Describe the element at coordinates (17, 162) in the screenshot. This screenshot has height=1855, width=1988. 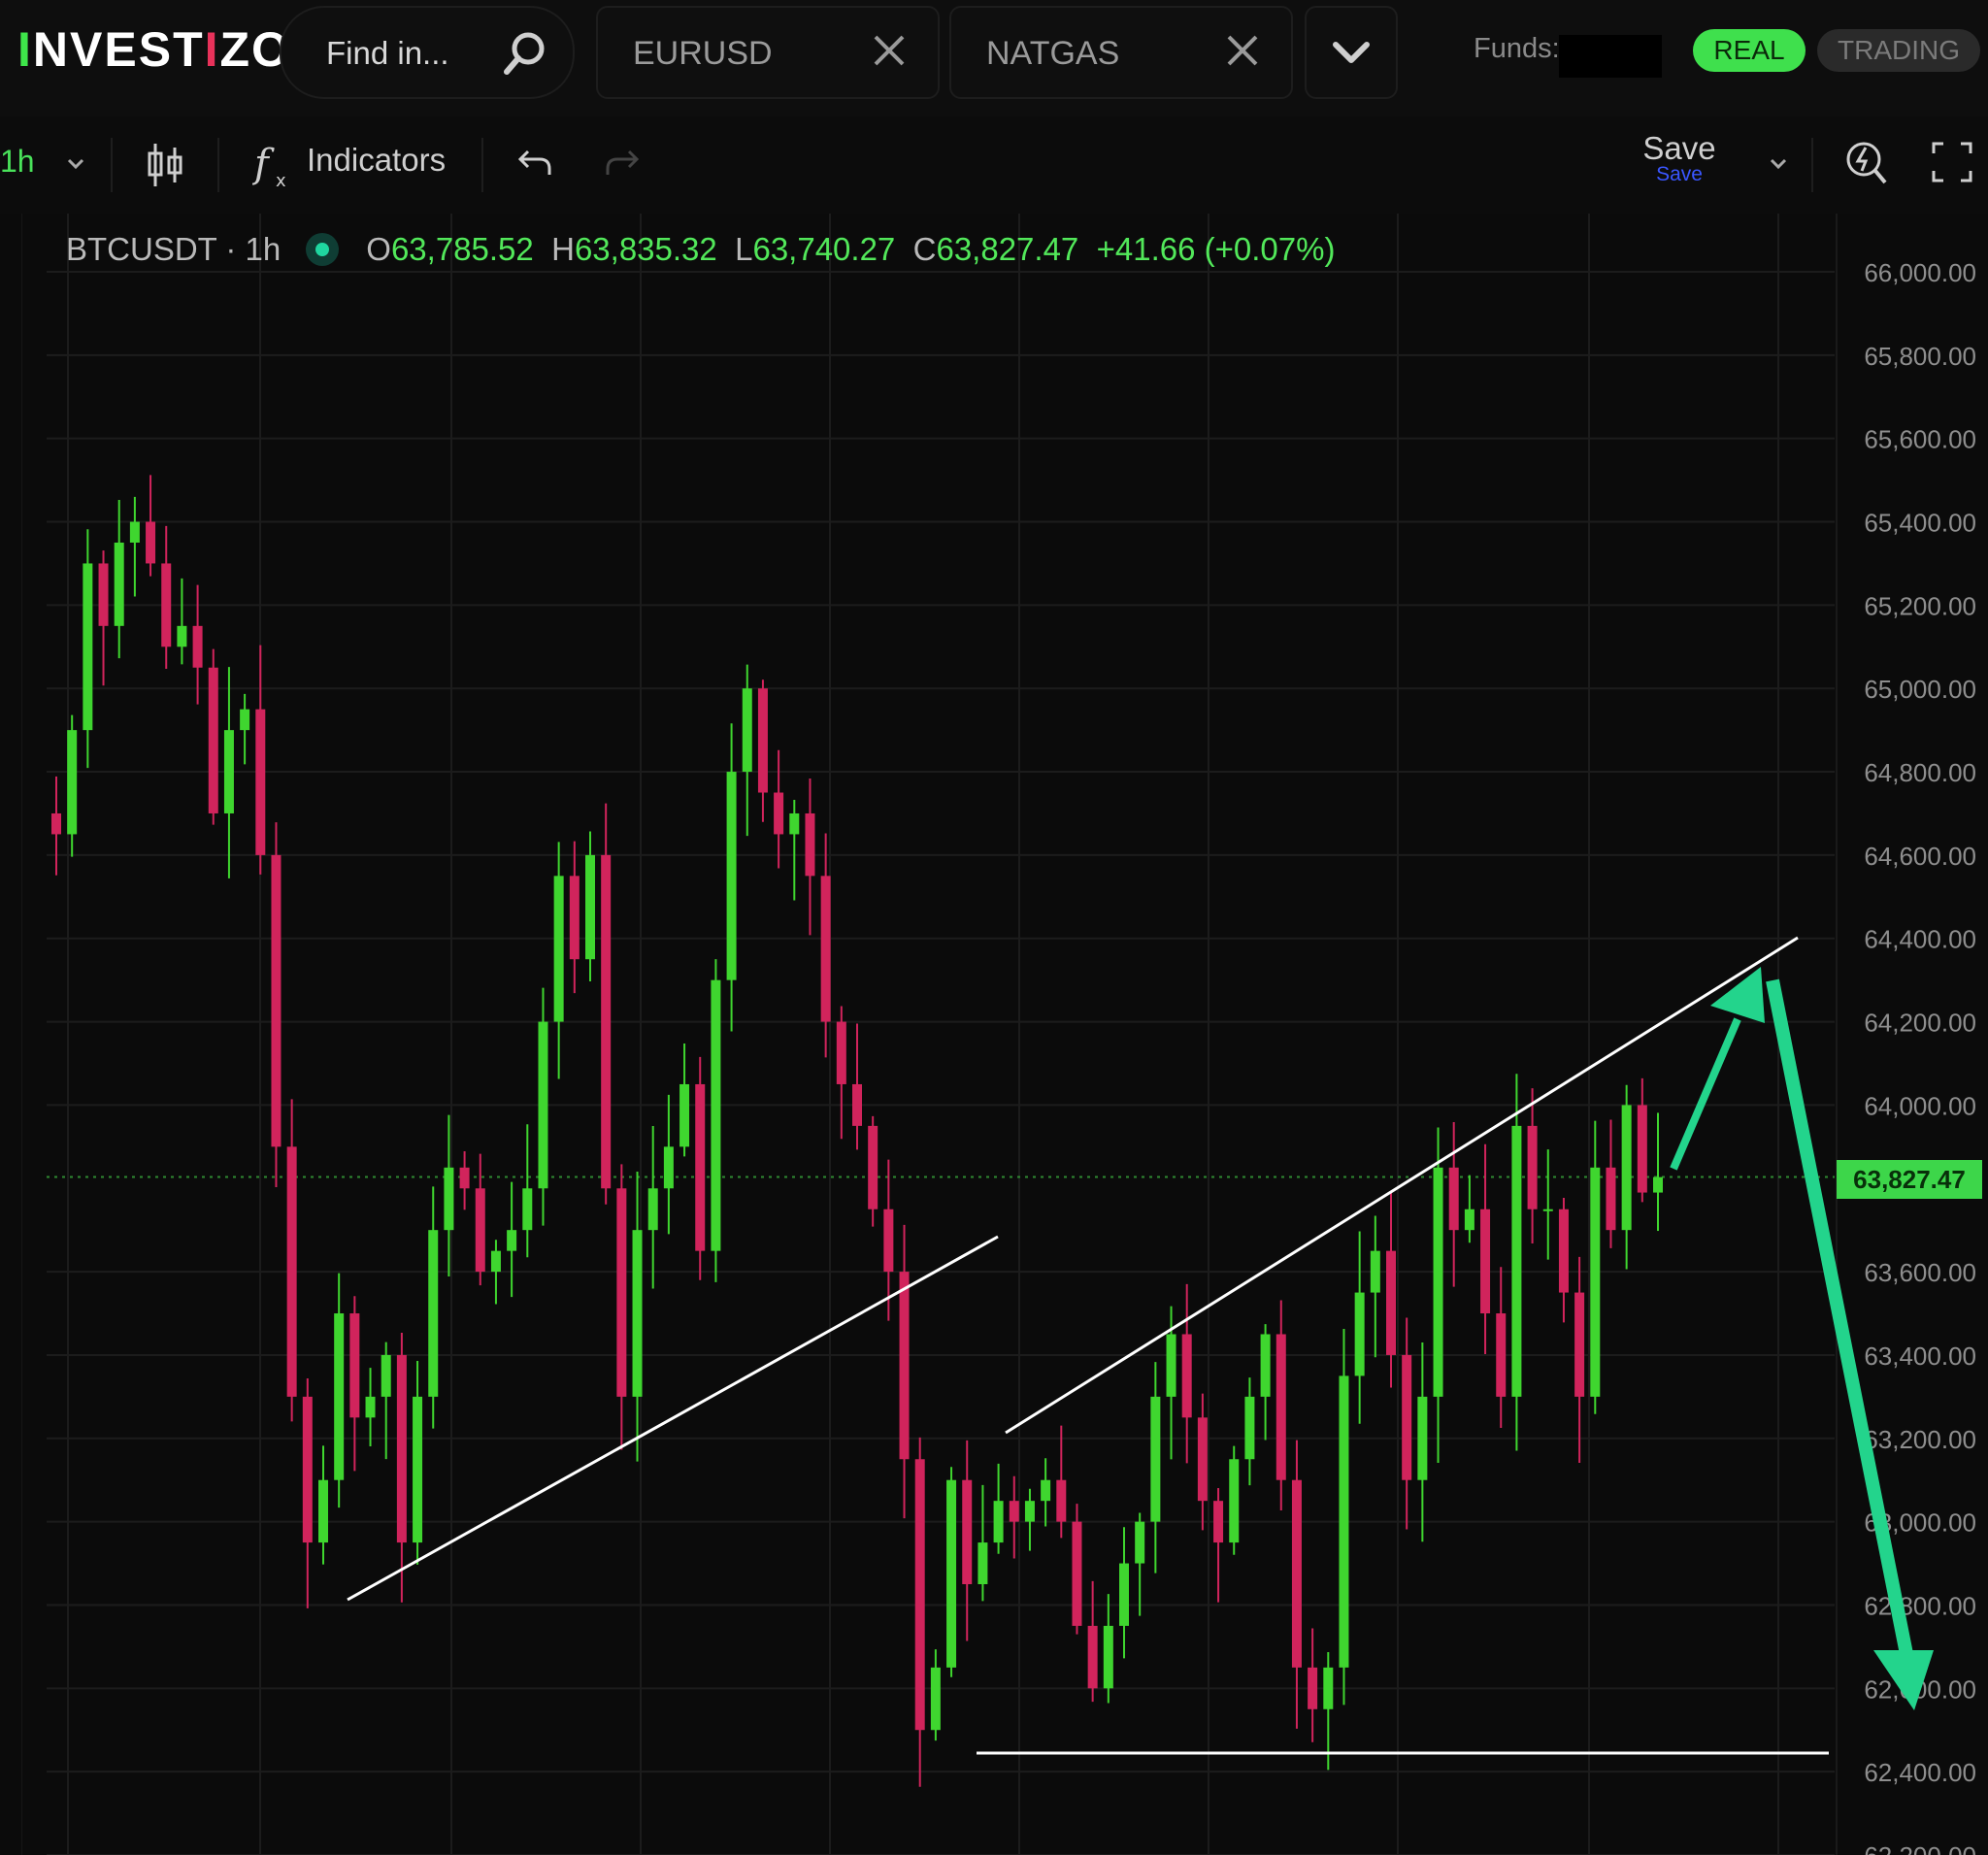
I see `timeframe-select: 1h` at that location.